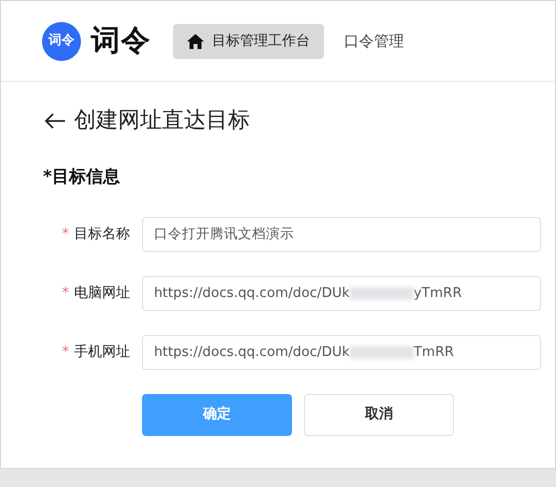 This screenshot has height=487, width=556. Describe the element at coordinates (102, 234) in the screenshot. I see `field-label: 目标名称` at that location.